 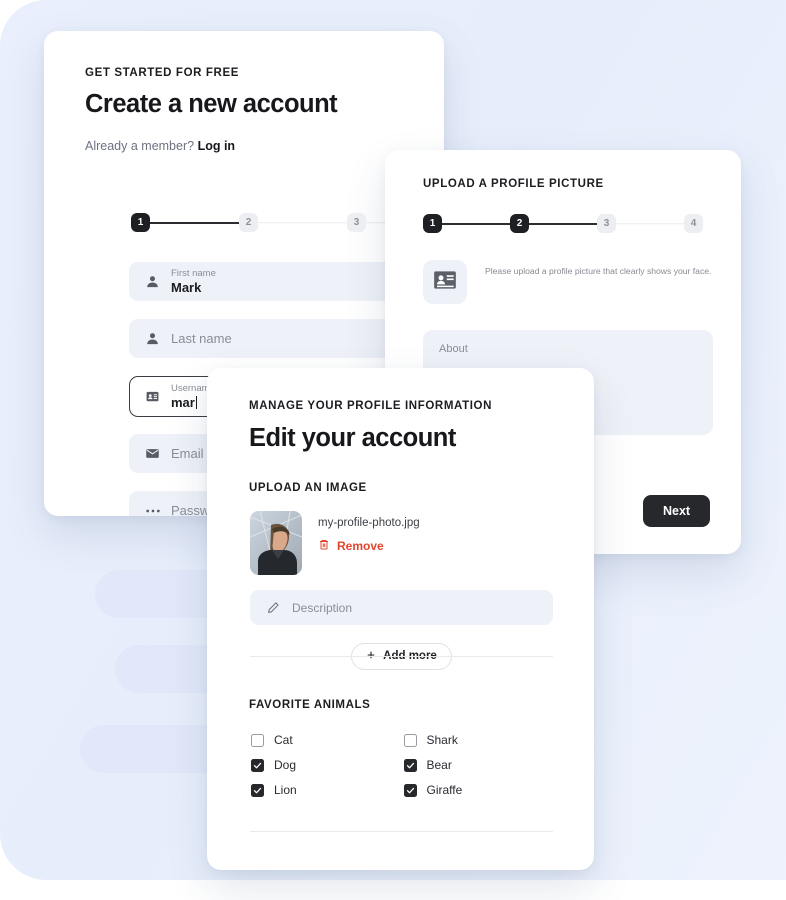 What do you see at coordinates (327, 790) in the screenshot?
I see `animal-checkbox-lion: Lion` at bounding box center [327, 790].